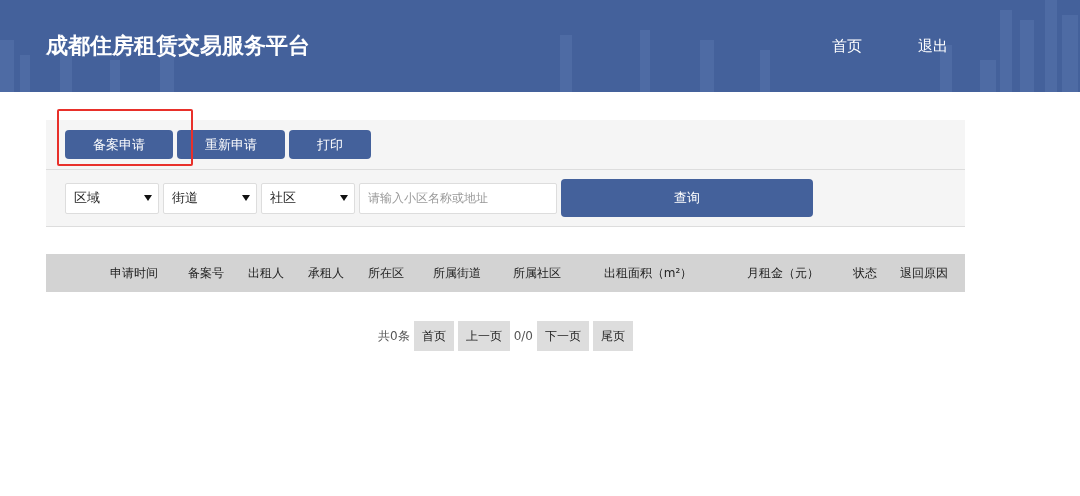 The height and width of the screenshot is (496, 1080). Describe the element at coordinates (523, 336) in the screenshot. I see `page-indicator: 0/0` at that location.